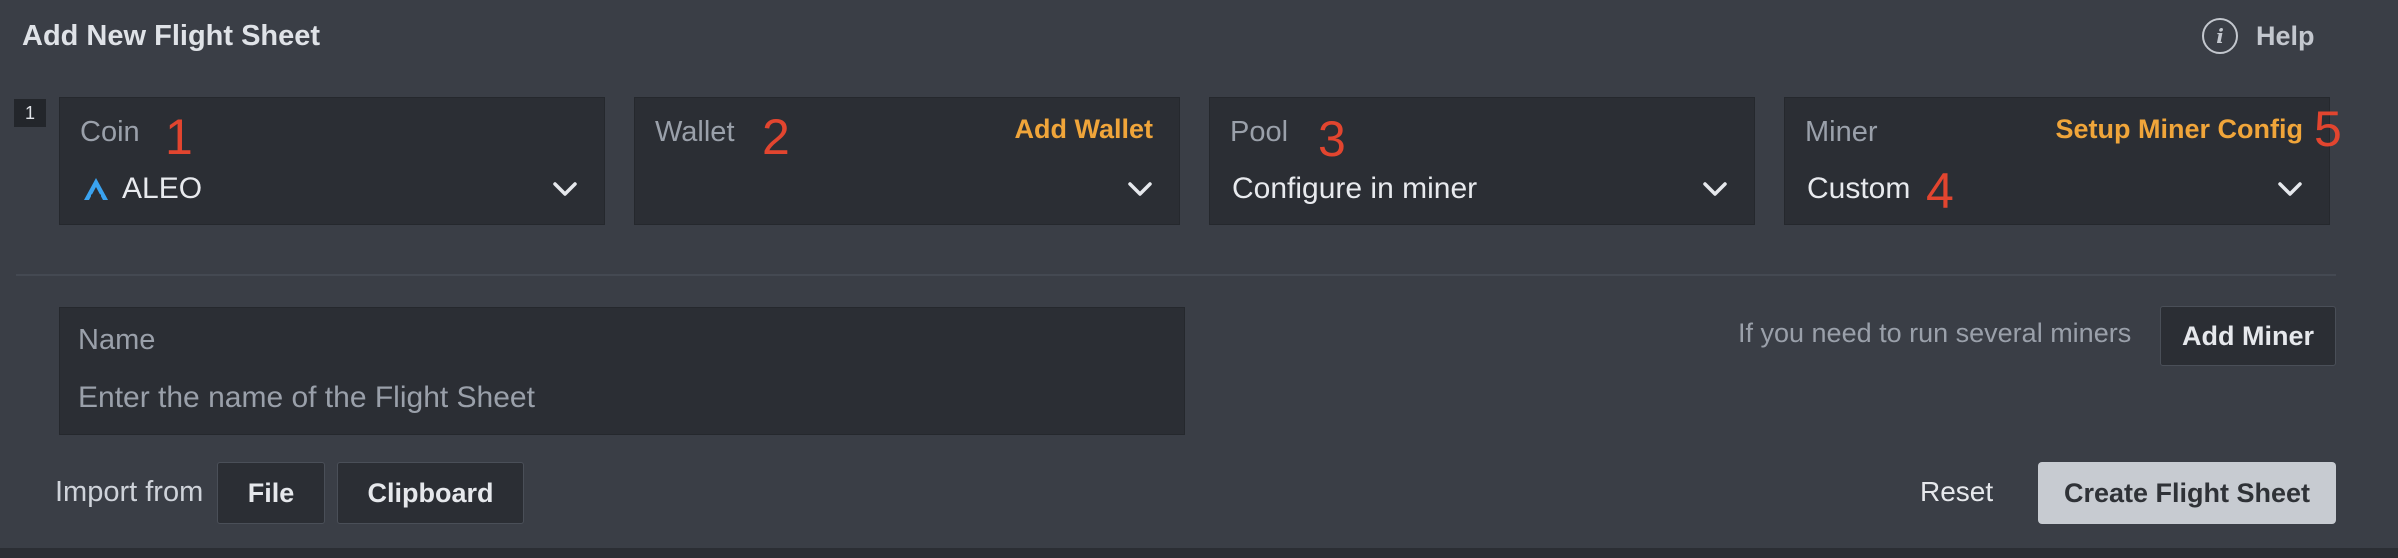 The height and width of the screenshot is (558, 2398). I want to click on import-file-button: File, so click(271, 493).